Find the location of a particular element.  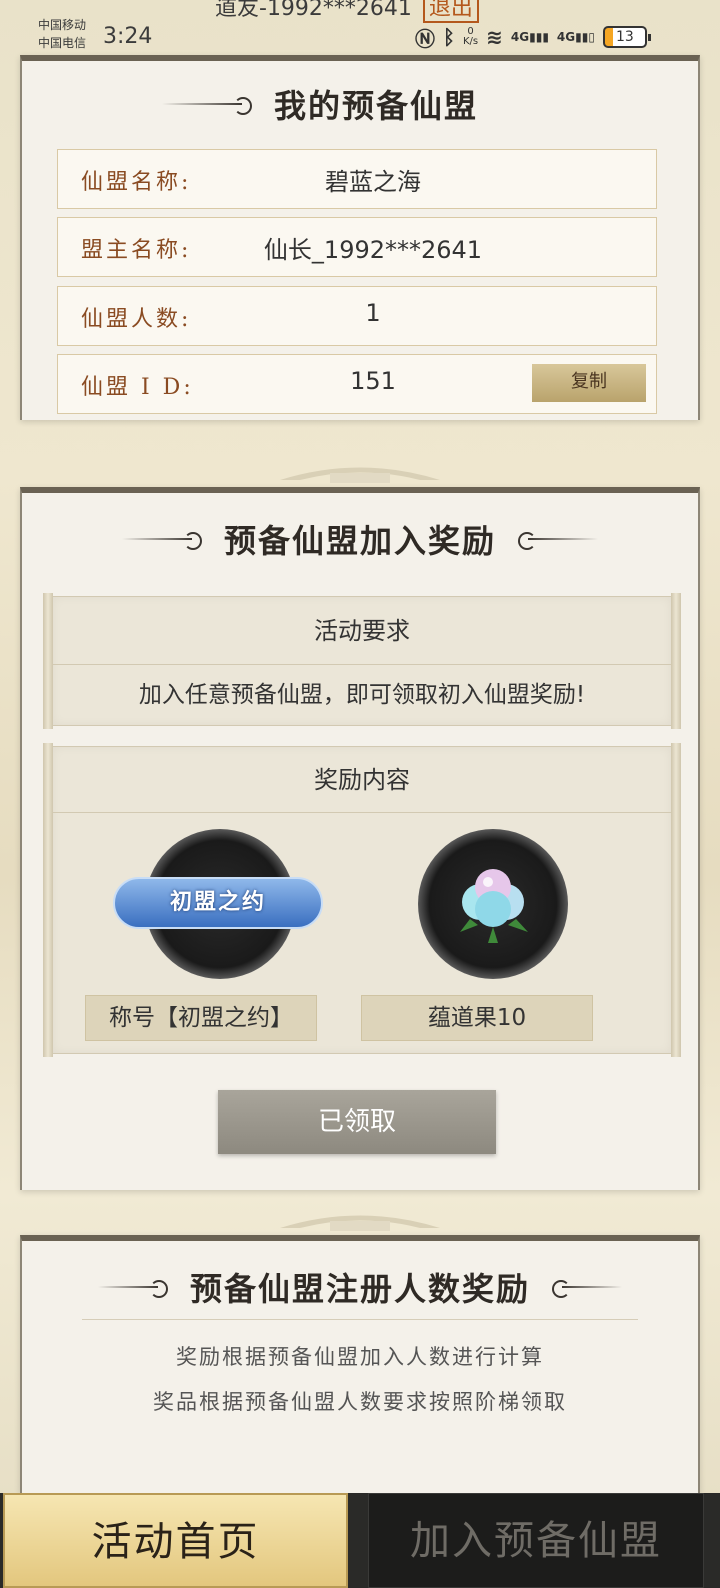

member-count-row: 仙盟人数: 1 is located at coordinates (357, 316).